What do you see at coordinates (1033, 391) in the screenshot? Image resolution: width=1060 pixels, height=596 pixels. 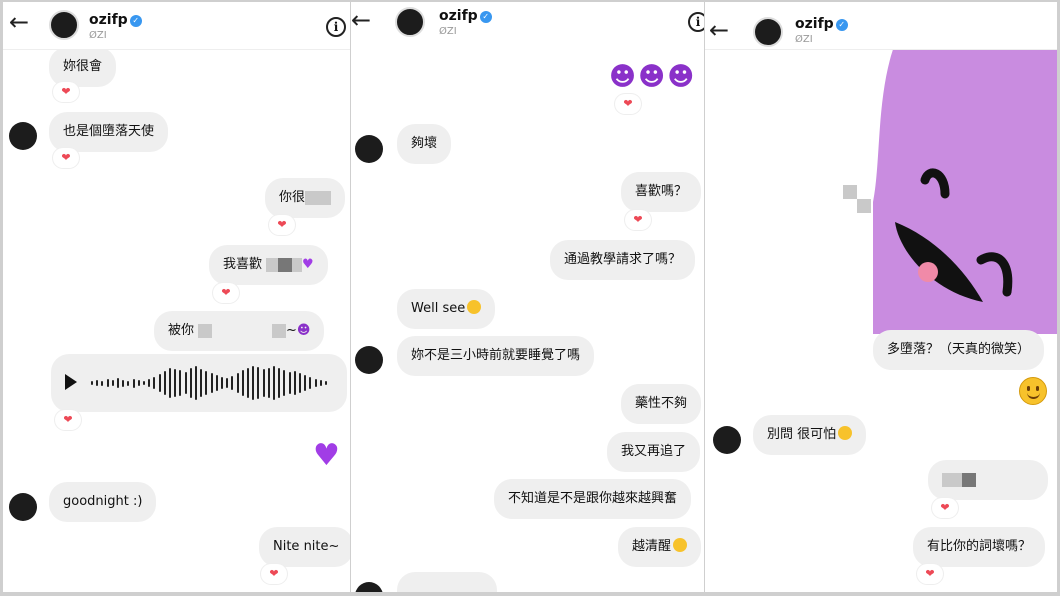 I see `smiling-emoji-icon` at bounding box center [1033, 391].